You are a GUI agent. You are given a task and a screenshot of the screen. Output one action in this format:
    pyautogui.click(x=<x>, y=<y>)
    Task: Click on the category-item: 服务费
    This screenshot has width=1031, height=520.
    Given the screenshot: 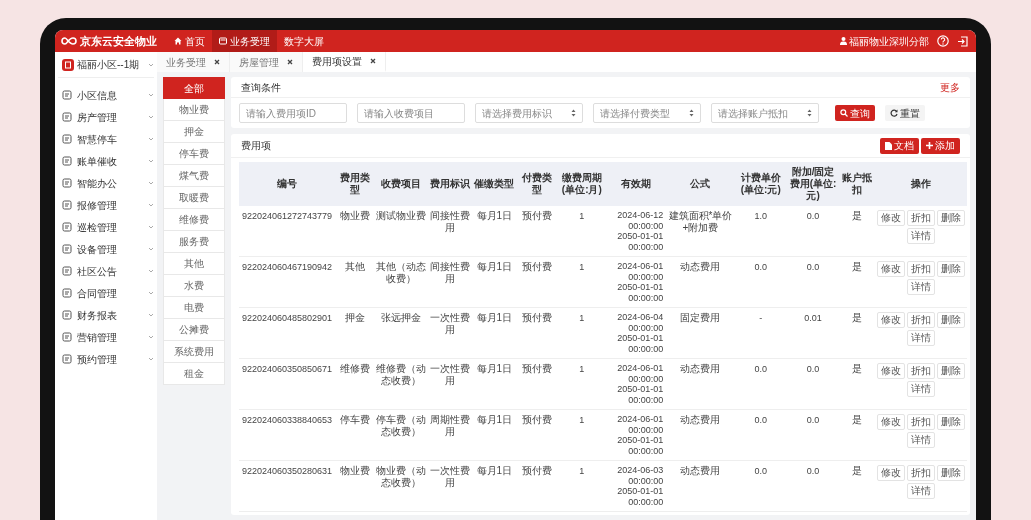 What is the action you would take?
    pyautogui.click(x=194, y=242)
    